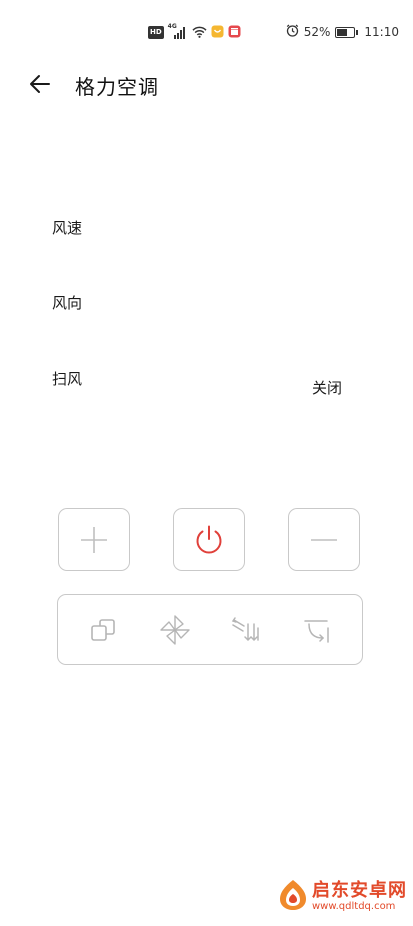 Image resolution: width=413 pixels, height=926 pixels. I want to click on status-left-icons: HD 4G, so click(194, 32).